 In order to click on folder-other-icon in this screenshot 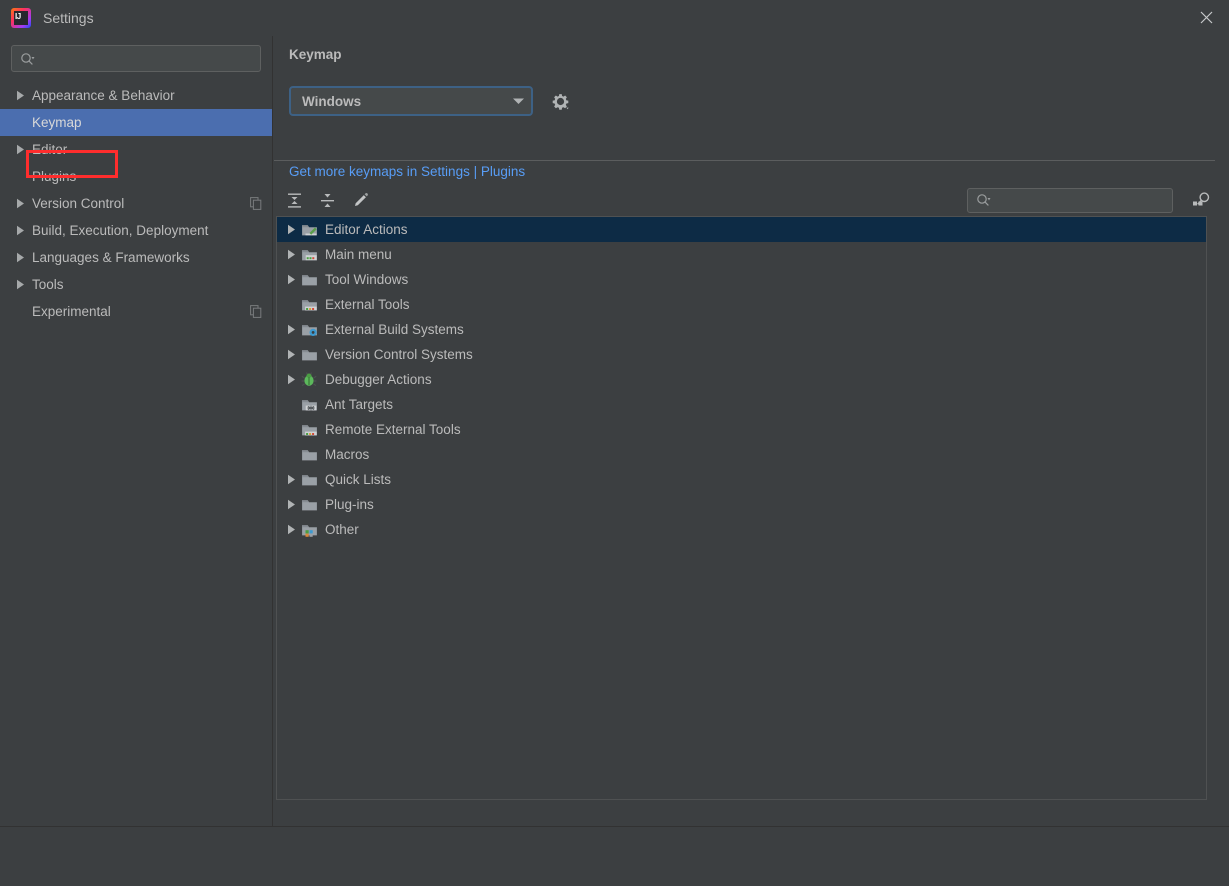, I will do `click(309, 530)`.